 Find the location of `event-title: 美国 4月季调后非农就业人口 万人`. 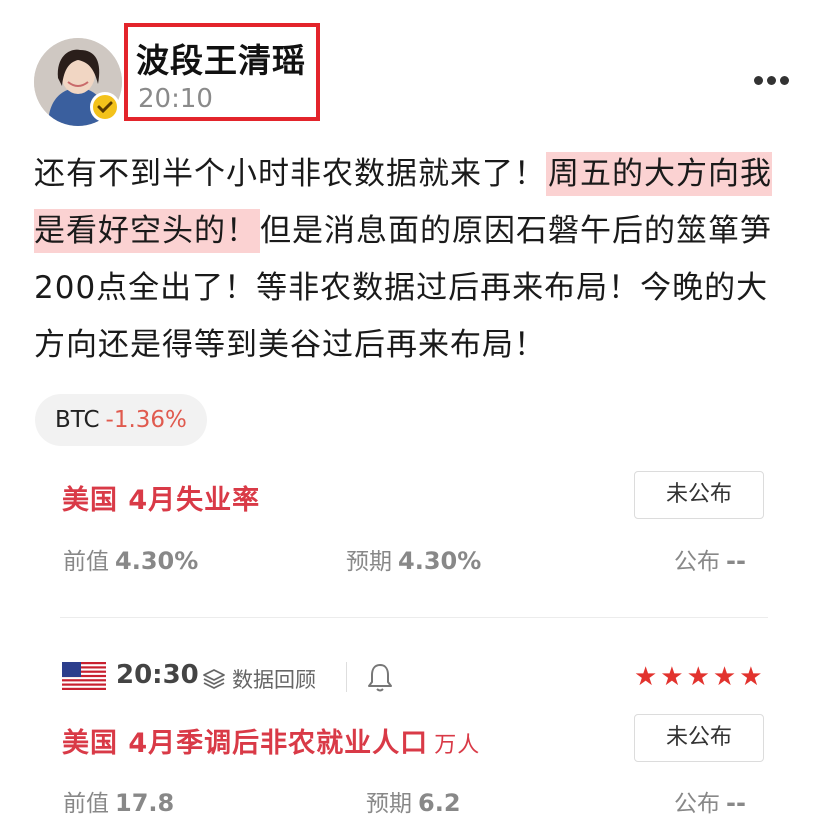

event-title: 美国 4月季调后非农就业人口 万人 is located at coordinates (271, 740).